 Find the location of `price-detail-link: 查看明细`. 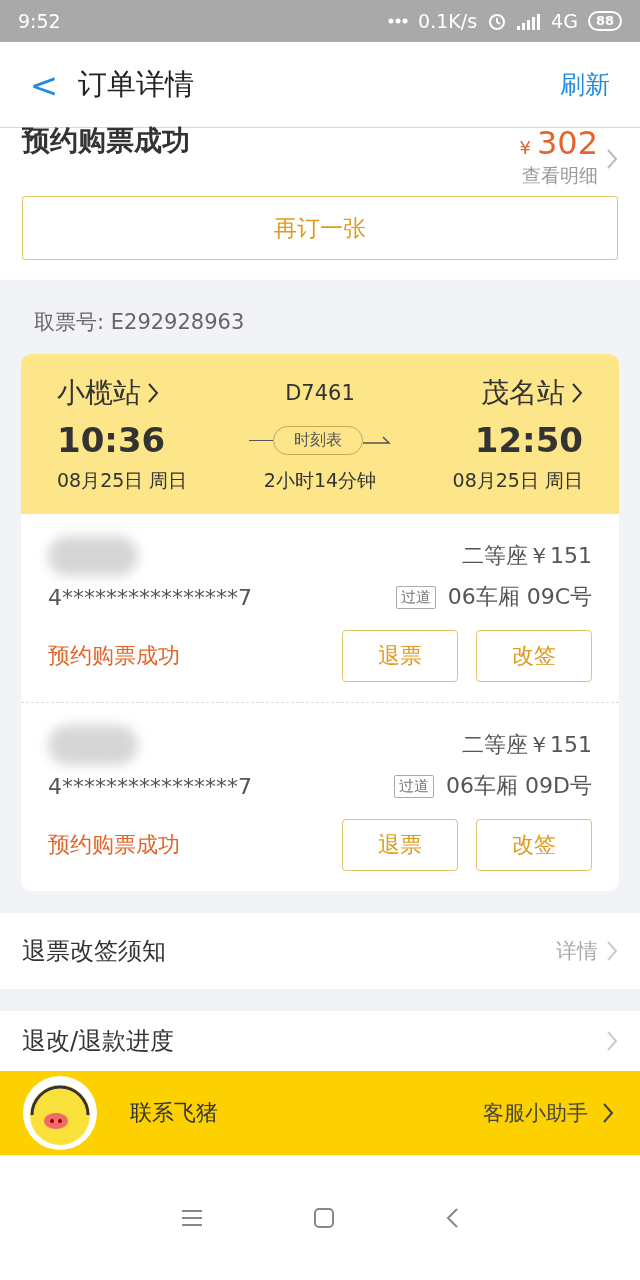

price-detail-link: 查看明细 is located at coordinates (560, 176).